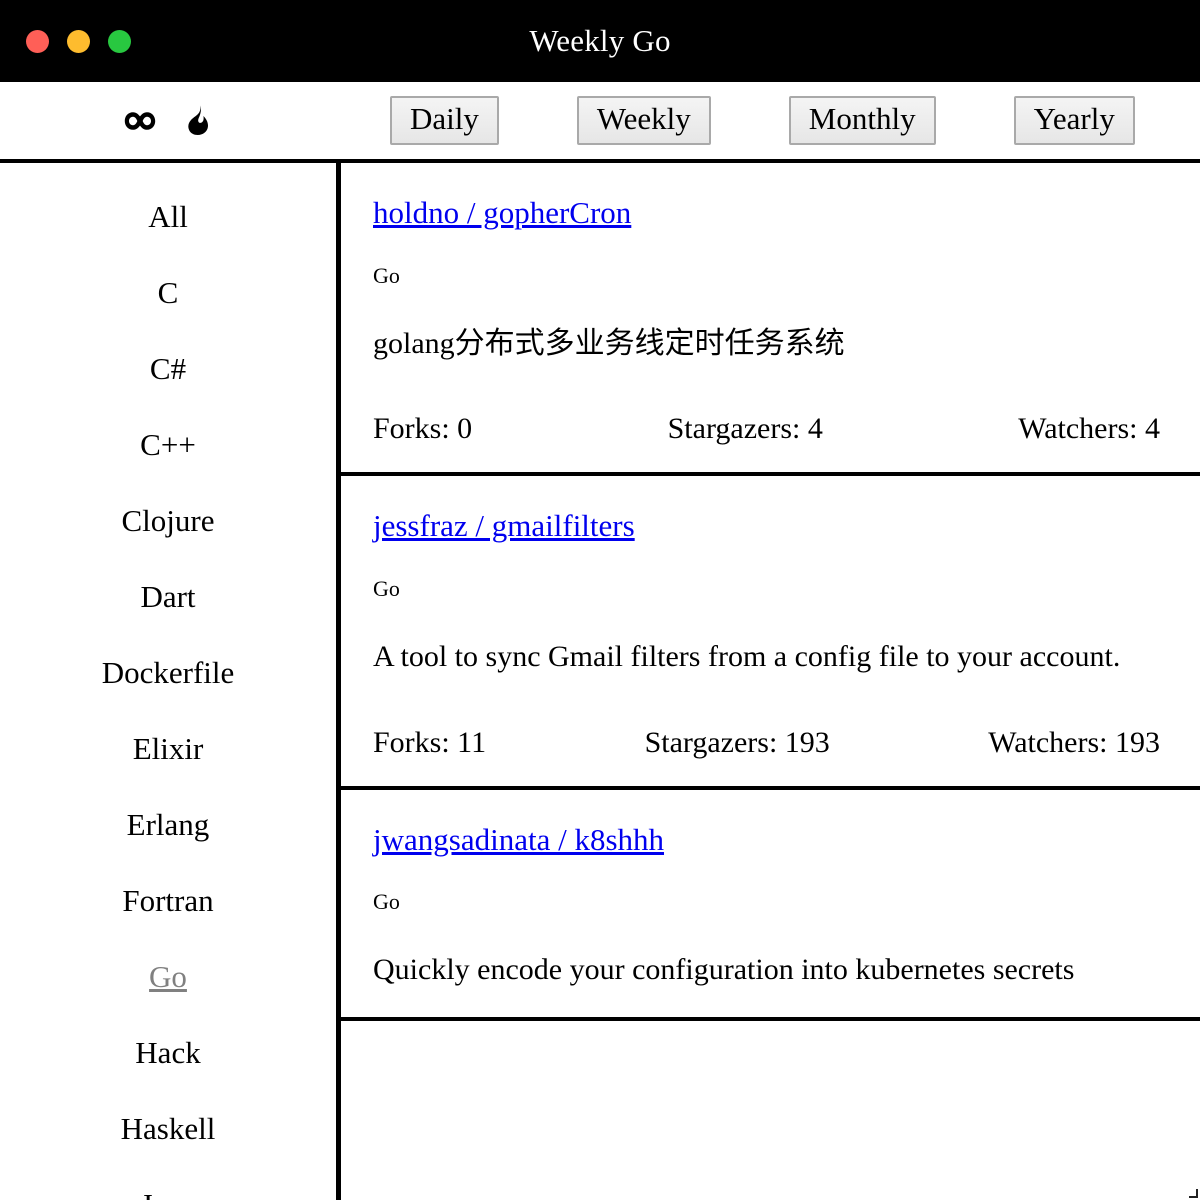 The width and height of the screenshot is (1200, 1200). Describe the element at coordinates (745, 429) in the screenshot. I see `repo-stargazers: Stargazers: 4` at that location.